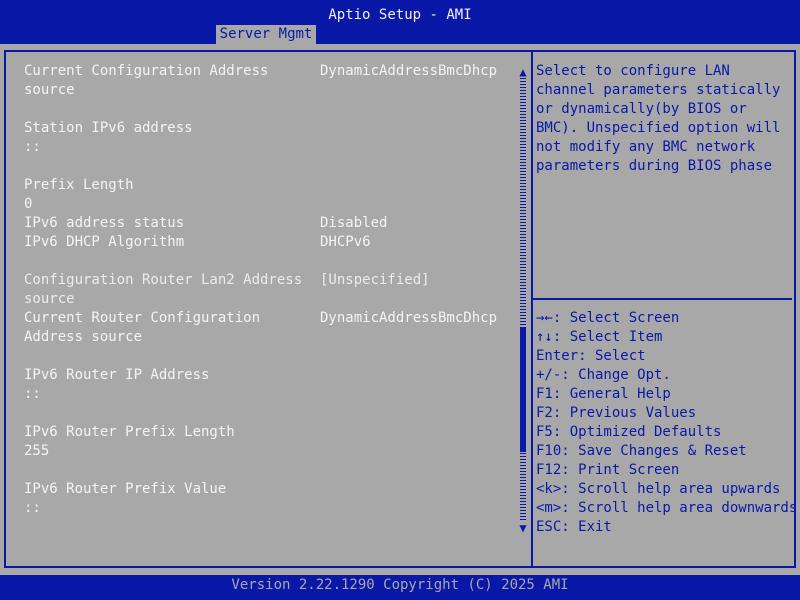 The image size is (800, 600). What do you see at coordinates (269, 499) in the screenshot?
I see `setting-ipv6-router-prefix-value: IPv6 Router Prefix Value ::` at bounding box center [269, 499].